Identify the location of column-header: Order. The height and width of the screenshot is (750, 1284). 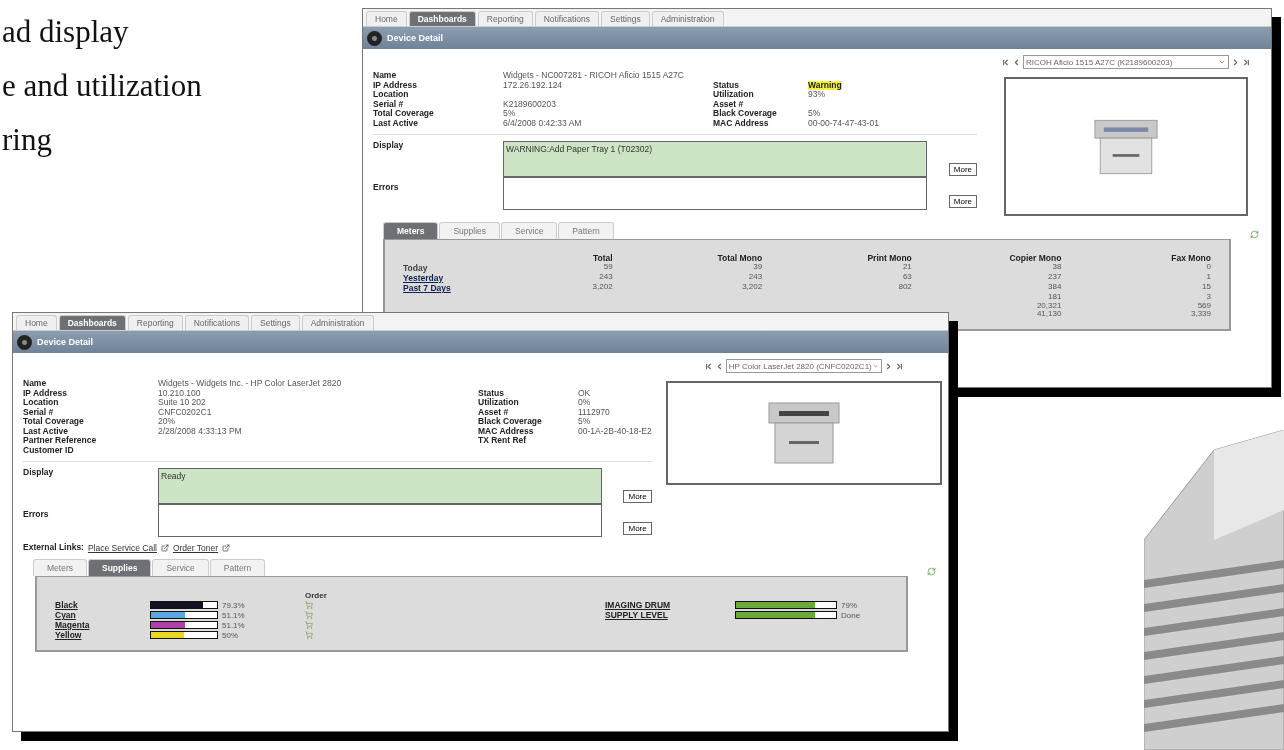
(316, 595).